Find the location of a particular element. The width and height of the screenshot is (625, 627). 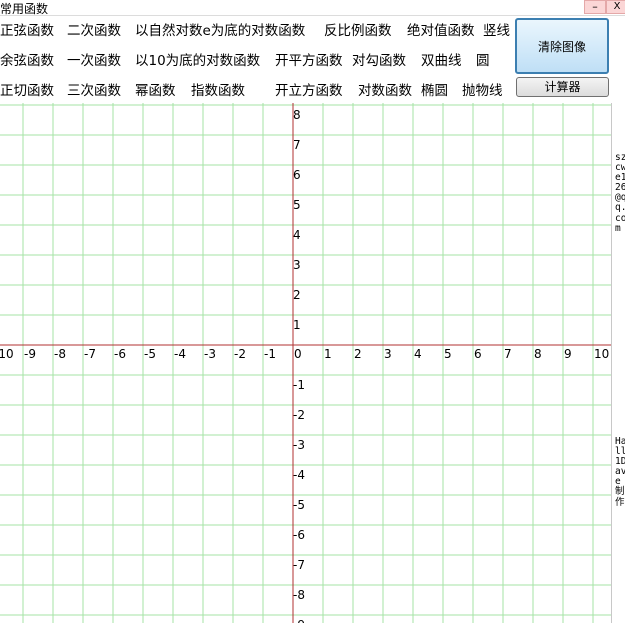

y-tick-label: 5 is located at coordinates (297, 205).